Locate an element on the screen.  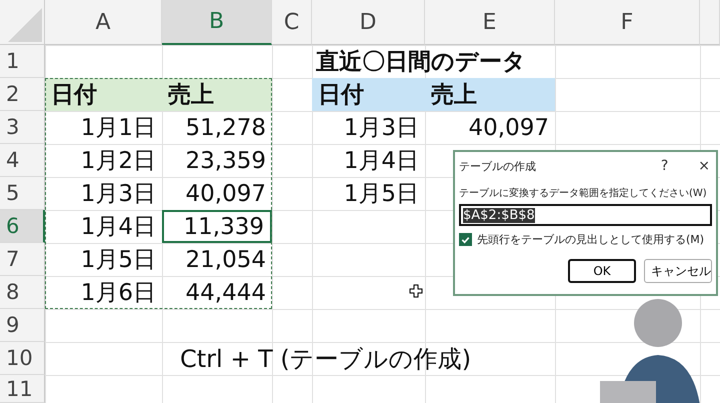
column-header: E is located at coordinates (490, 22).